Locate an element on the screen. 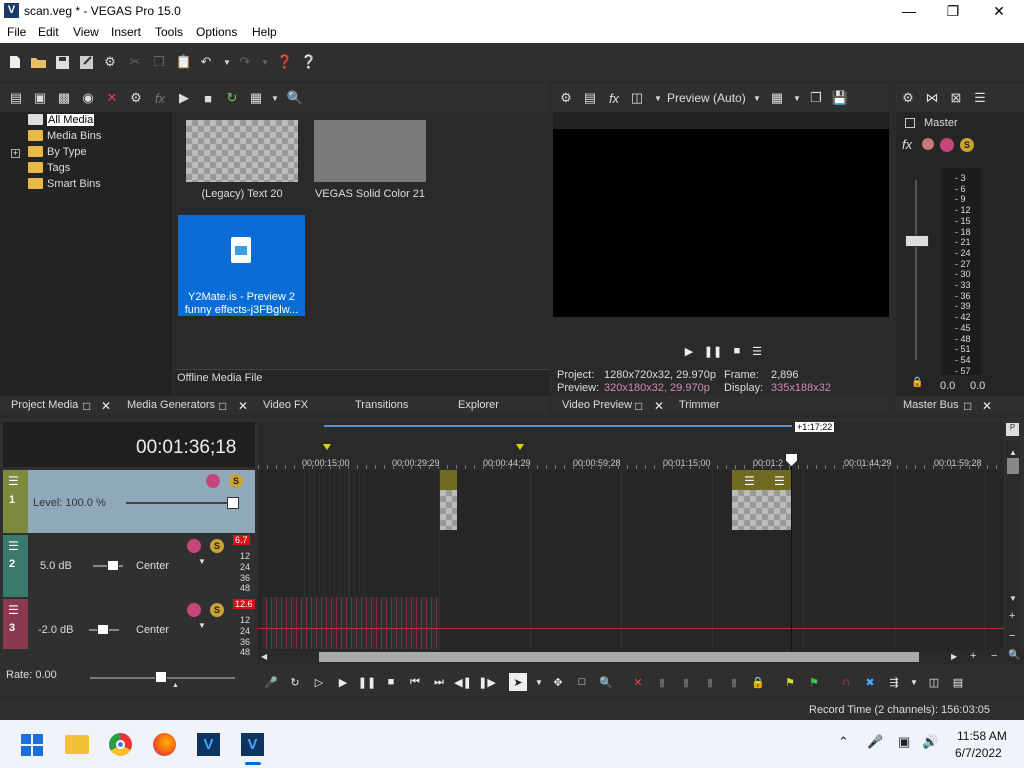 The image size is (1024, 768). vscroll-thumb is located at coordinates (1013, 466).